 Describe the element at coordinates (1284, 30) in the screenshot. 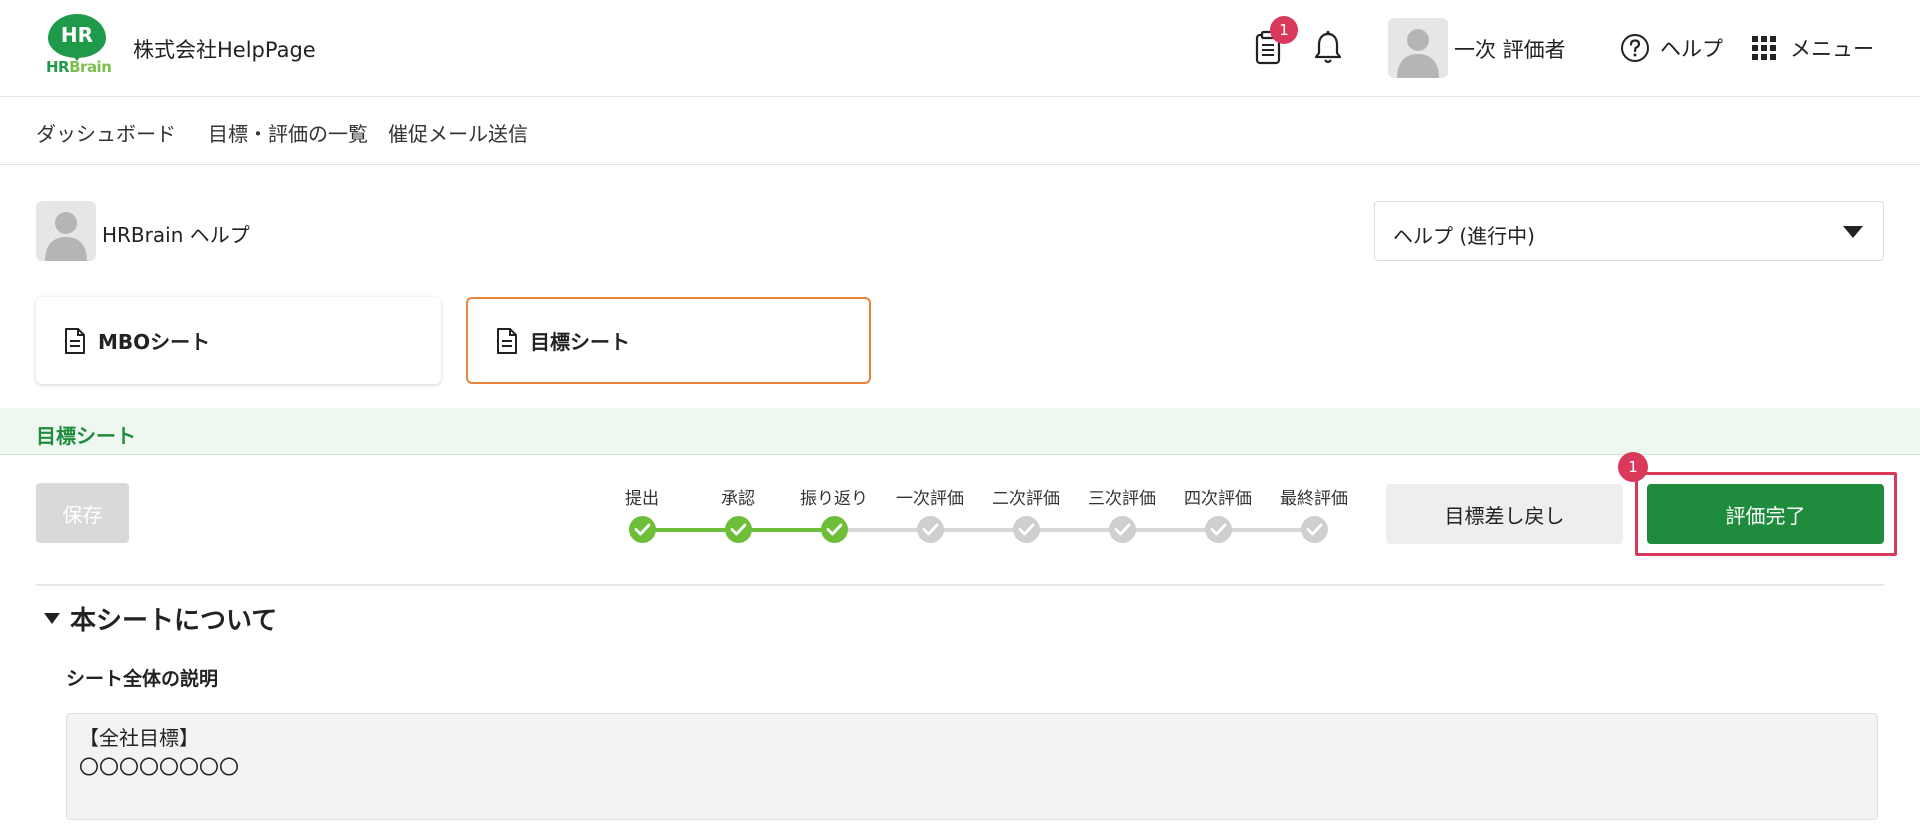

I see `notification-count-badge: 1` at that location.